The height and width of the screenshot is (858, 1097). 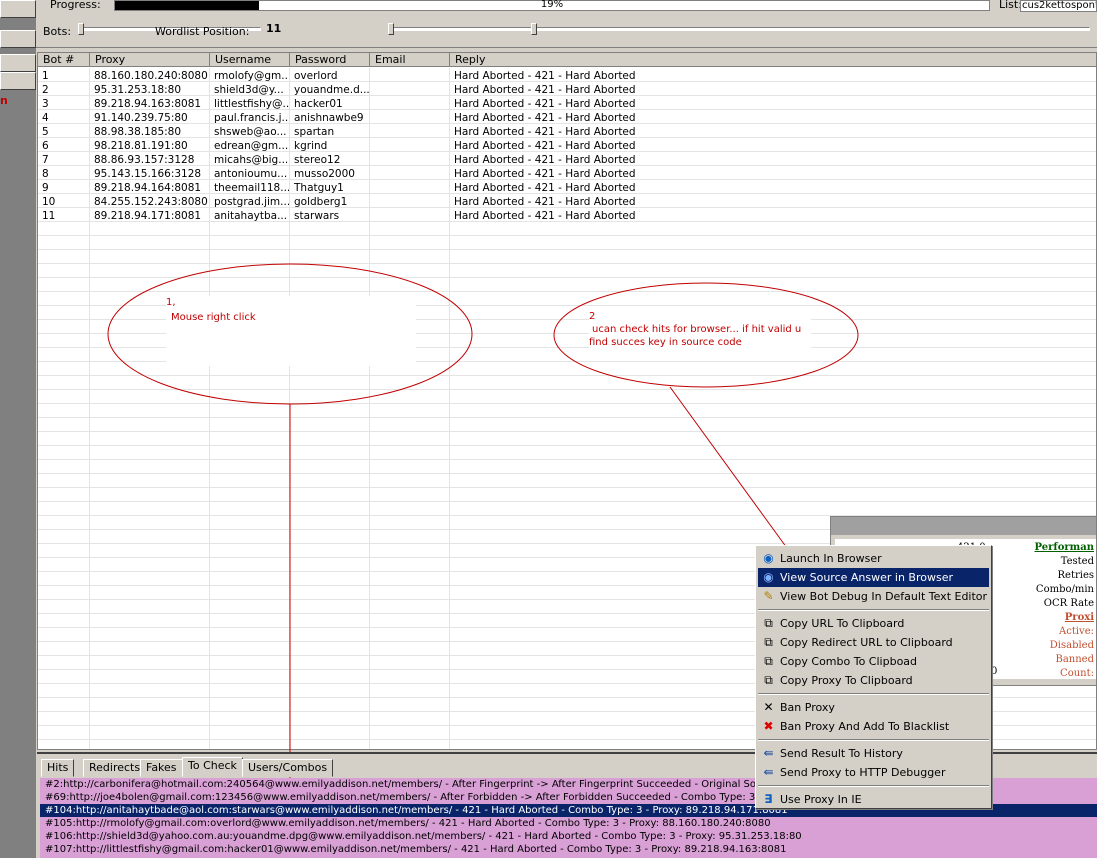 What do you see at coordinates (1077, 561) in the screenshot?
I see `perf-tested: Tested` at bounding box center [1077, 561].